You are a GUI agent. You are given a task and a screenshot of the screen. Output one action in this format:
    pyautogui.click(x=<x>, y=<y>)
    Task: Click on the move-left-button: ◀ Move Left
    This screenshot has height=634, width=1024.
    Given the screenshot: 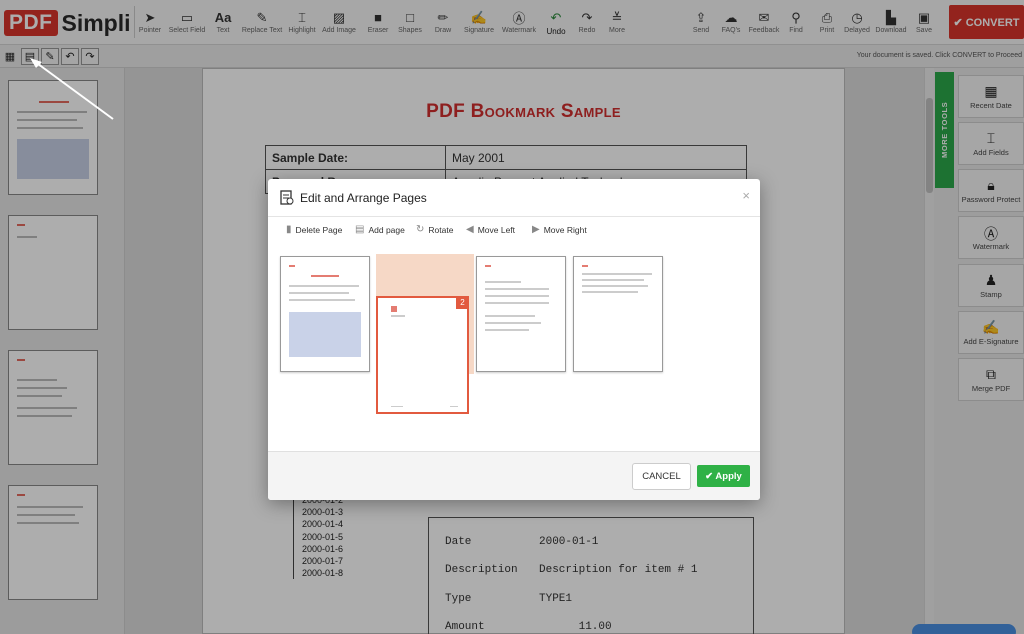 What is the action you would take?
    pyautogui.click(x=490, y=229)
    